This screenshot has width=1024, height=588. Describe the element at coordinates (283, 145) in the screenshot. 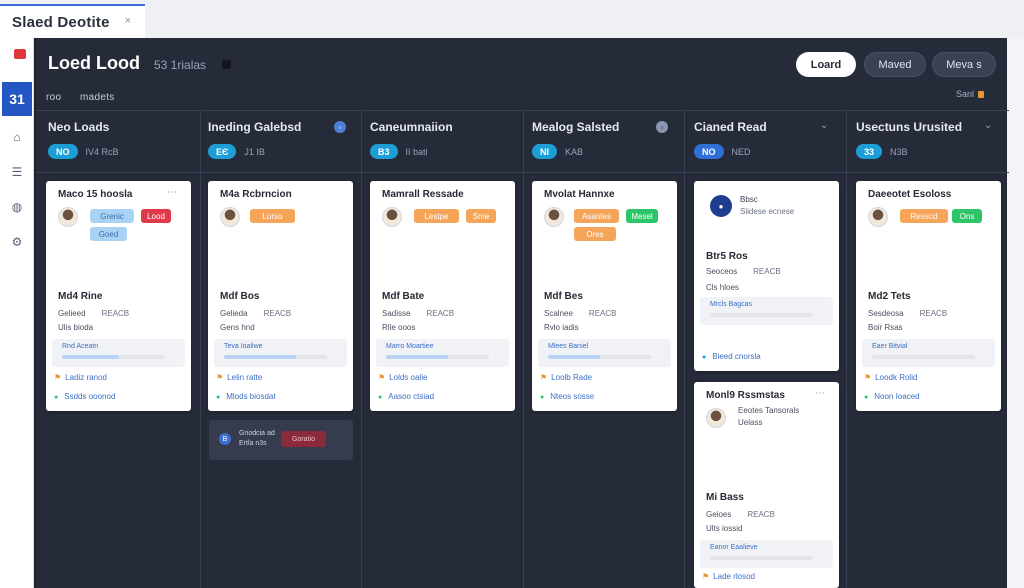

I see `column-header-2: Ineding Galebsd ЕЄ J1 IB ◦` at that location.